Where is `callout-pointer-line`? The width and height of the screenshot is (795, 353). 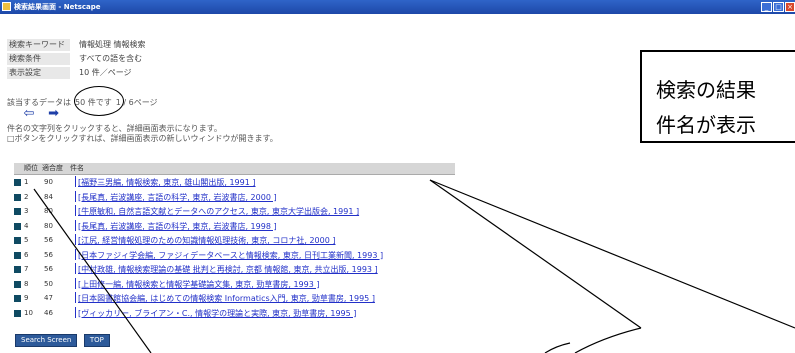 callout-pointer-line is located at coordinates (535, 254).